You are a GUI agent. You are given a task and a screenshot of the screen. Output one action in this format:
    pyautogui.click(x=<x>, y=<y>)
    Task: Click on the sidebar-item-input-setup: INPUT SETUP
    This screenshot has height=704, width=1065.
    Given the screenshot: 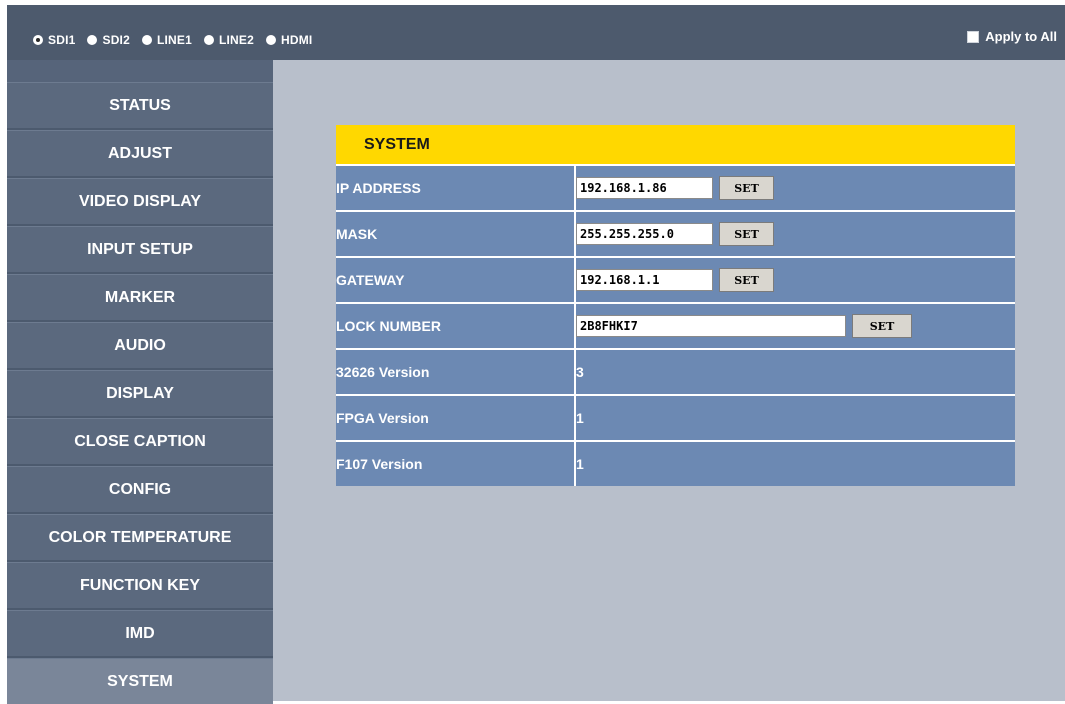 What is the action you would take?
    pyautogui.click(x=140, y=249)
    